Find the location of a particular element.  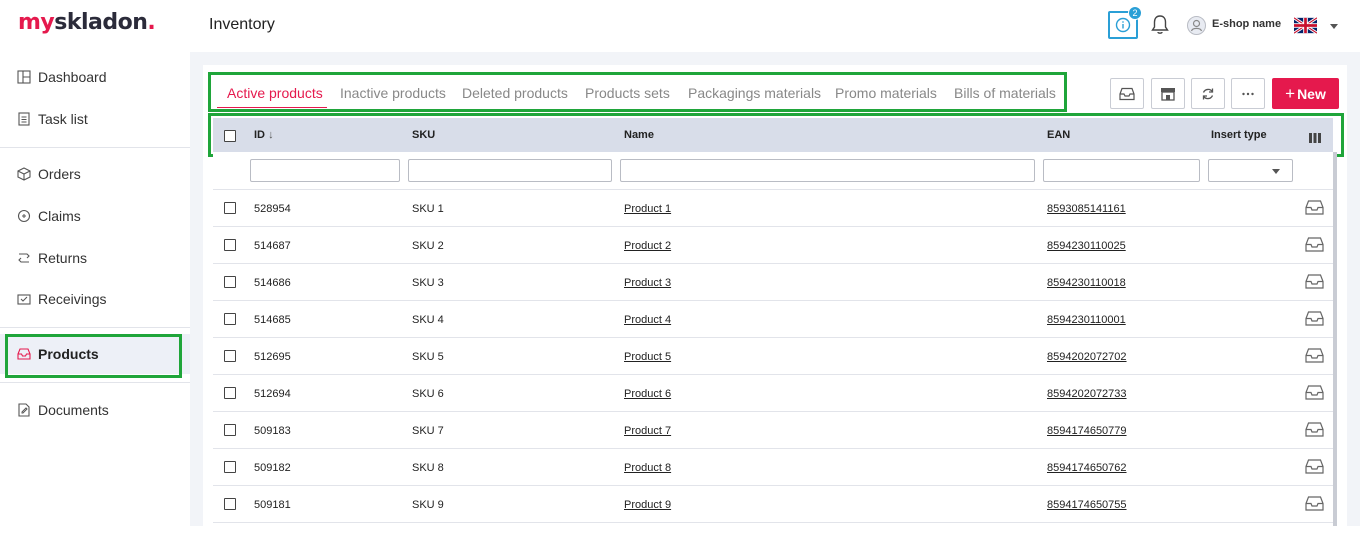

table-row: 509182 SKU 8 Product 8 8594174650762 is located at coordinates (773, 467).